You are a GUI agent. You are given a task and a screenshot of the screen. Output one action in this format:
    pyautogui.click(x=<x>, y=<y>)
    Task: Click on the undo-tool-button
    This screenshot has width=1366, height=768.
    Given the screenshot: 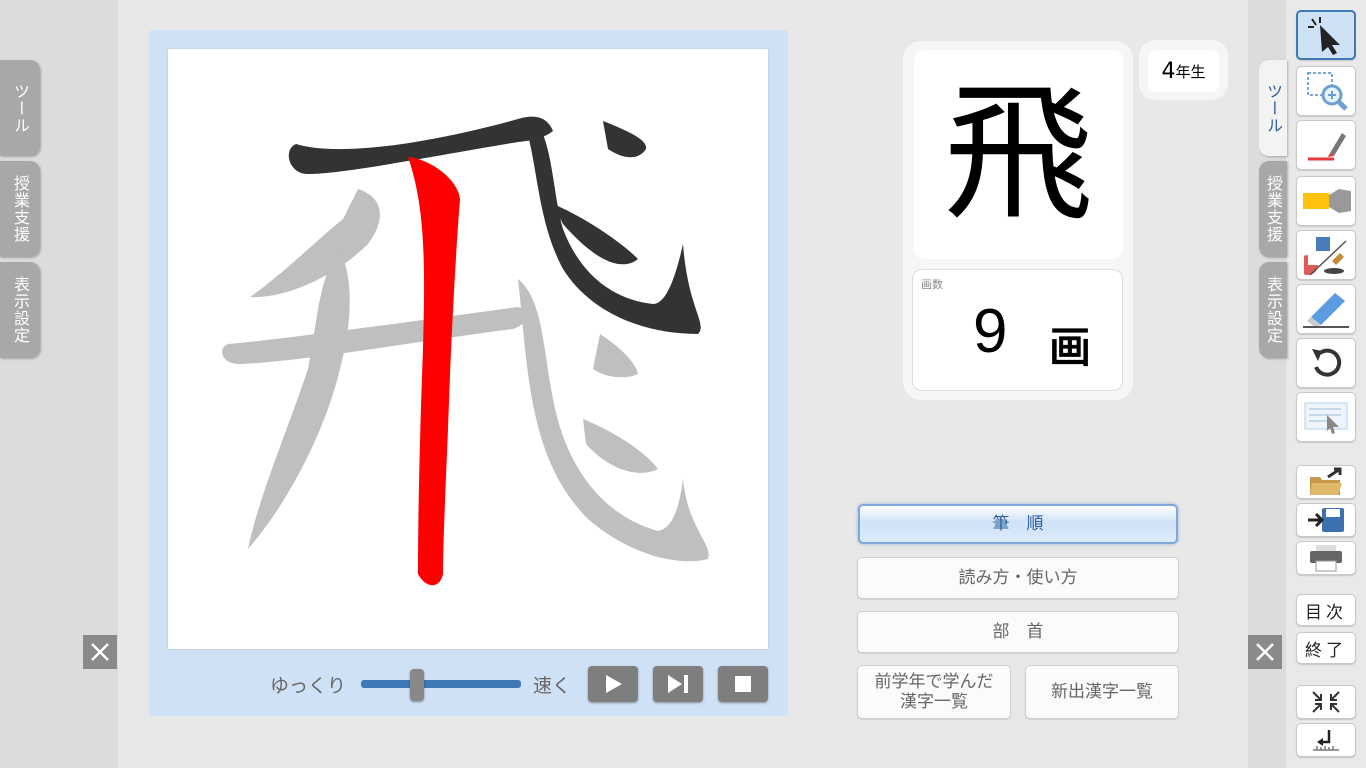 What is the action you would take?
    pyautogui.click(x=1326, y=363)
    